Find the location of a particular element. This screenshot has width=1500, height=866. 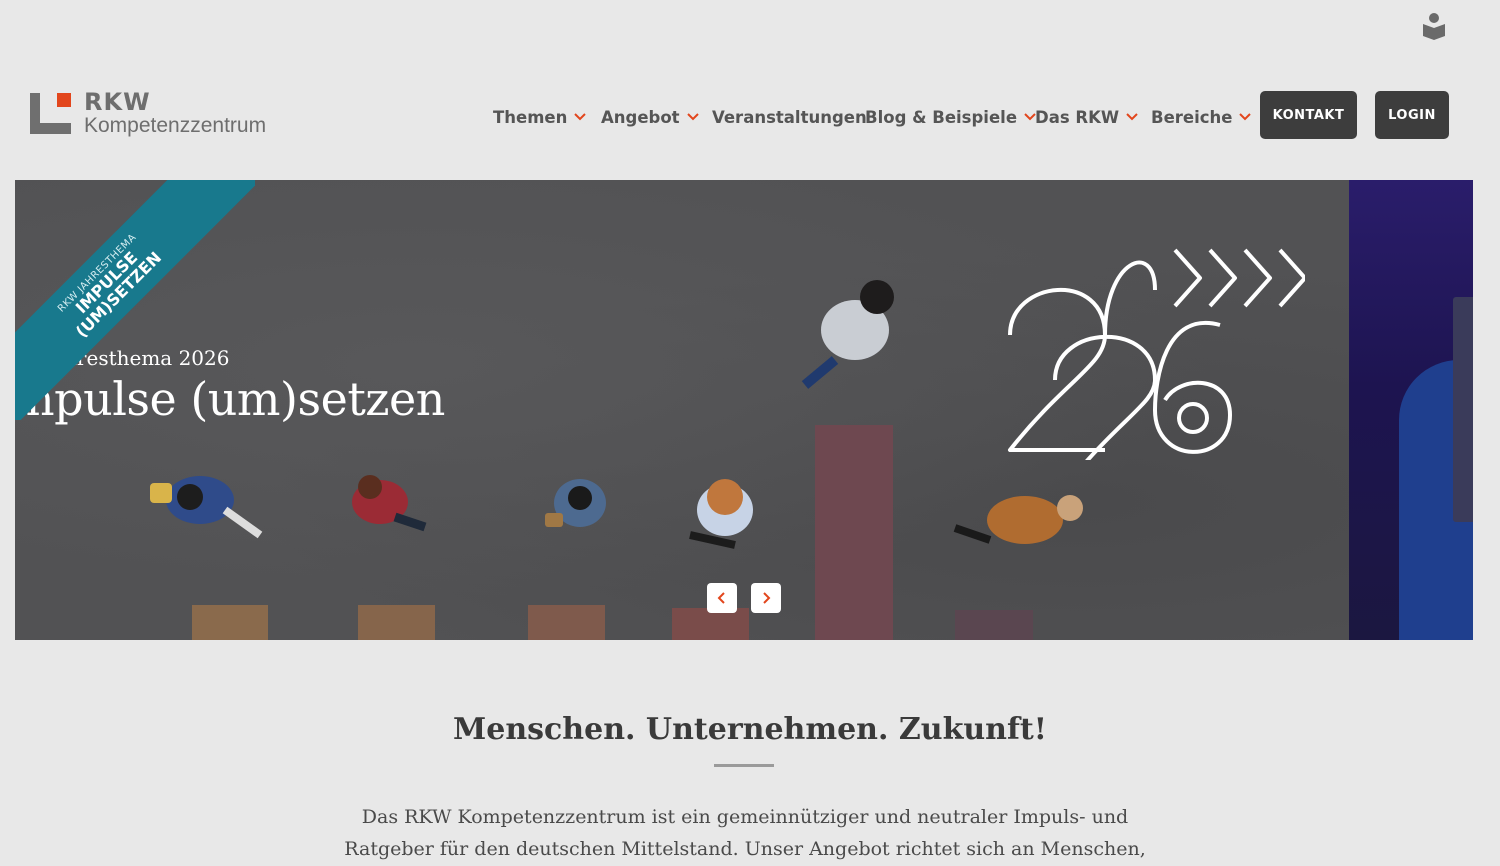

site-logo: RKW Kompetenzzentrum is located at coordinates (148, 113).